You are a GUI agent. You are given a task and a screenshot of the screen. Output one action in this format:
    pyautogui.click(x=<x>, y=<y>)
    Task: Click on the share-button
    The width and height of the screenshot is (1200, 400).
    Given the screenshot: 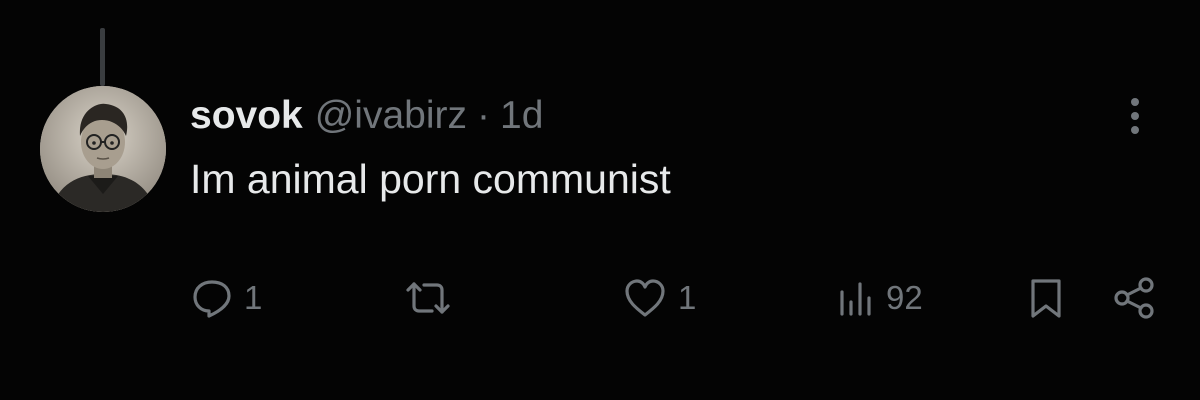 What is the action you would take?
    pyautogui.click(x=1135, y=298)
    